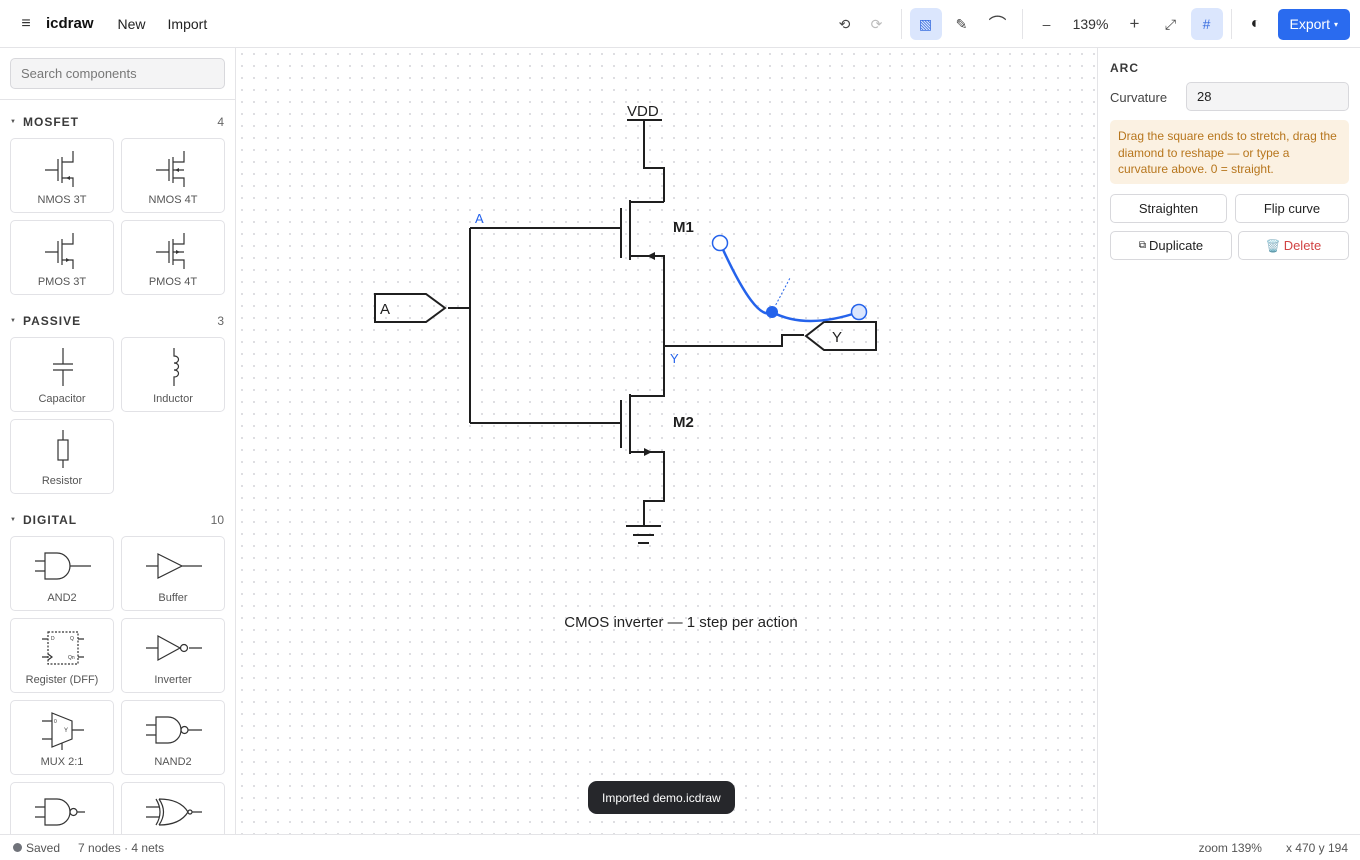 The image size is (1360, 860). Describe the element at coordinates (62, 399) in the screenshot. I see `component-label: Capacitor` at that location.